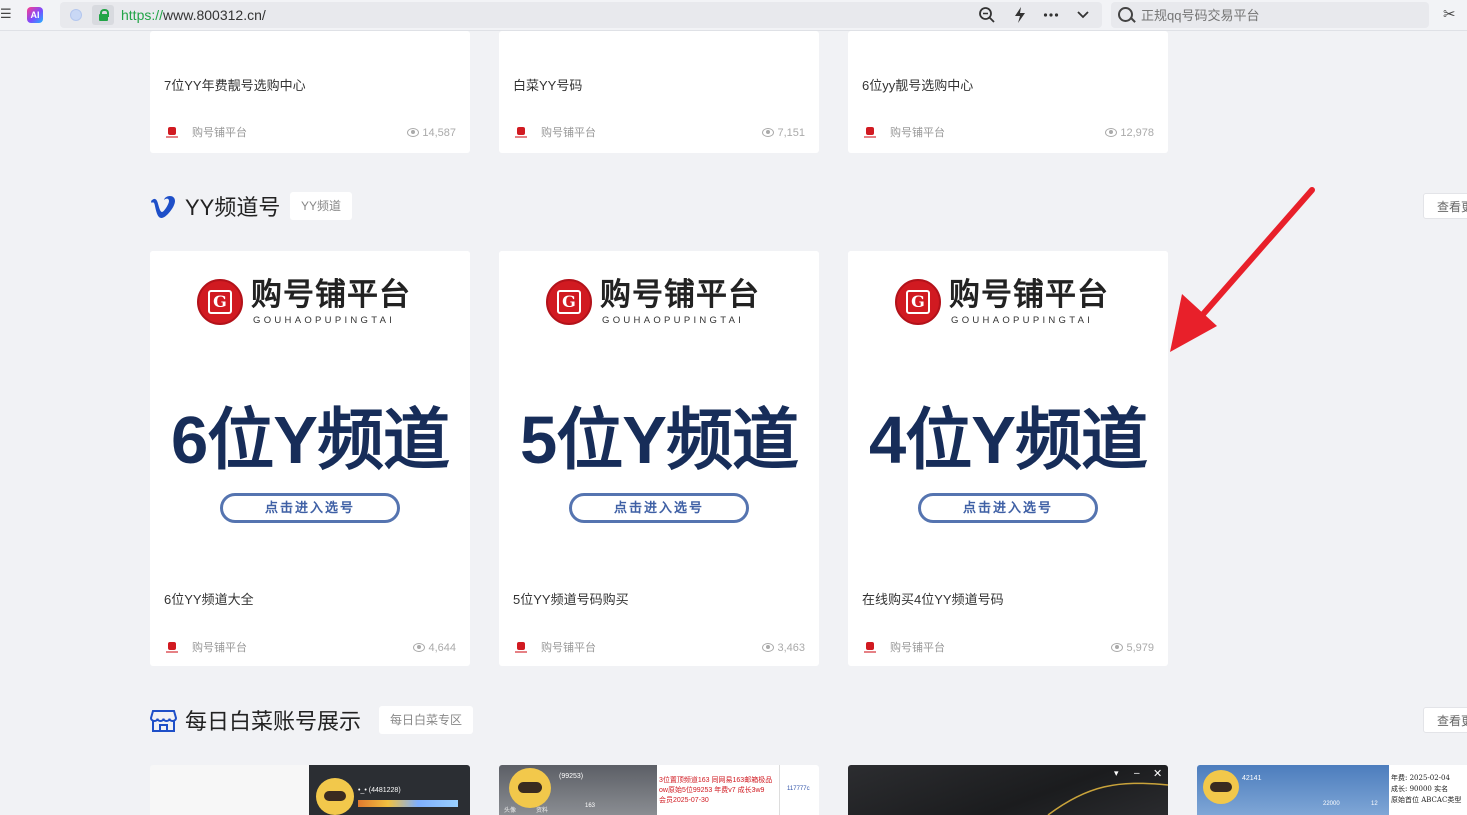 This screenshot has width=1467, height=815. I want to click on card-poster: G 购号铺平台 GOUHAOPUPINGTAI 6位Y频道 点击进入选号, so click(310, 411).